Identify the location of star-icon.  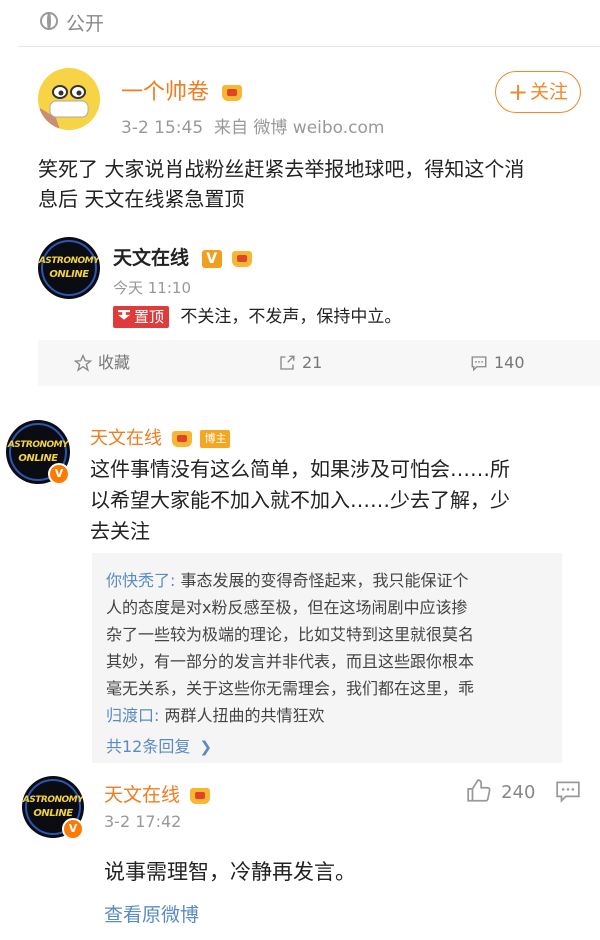
(83, 362).